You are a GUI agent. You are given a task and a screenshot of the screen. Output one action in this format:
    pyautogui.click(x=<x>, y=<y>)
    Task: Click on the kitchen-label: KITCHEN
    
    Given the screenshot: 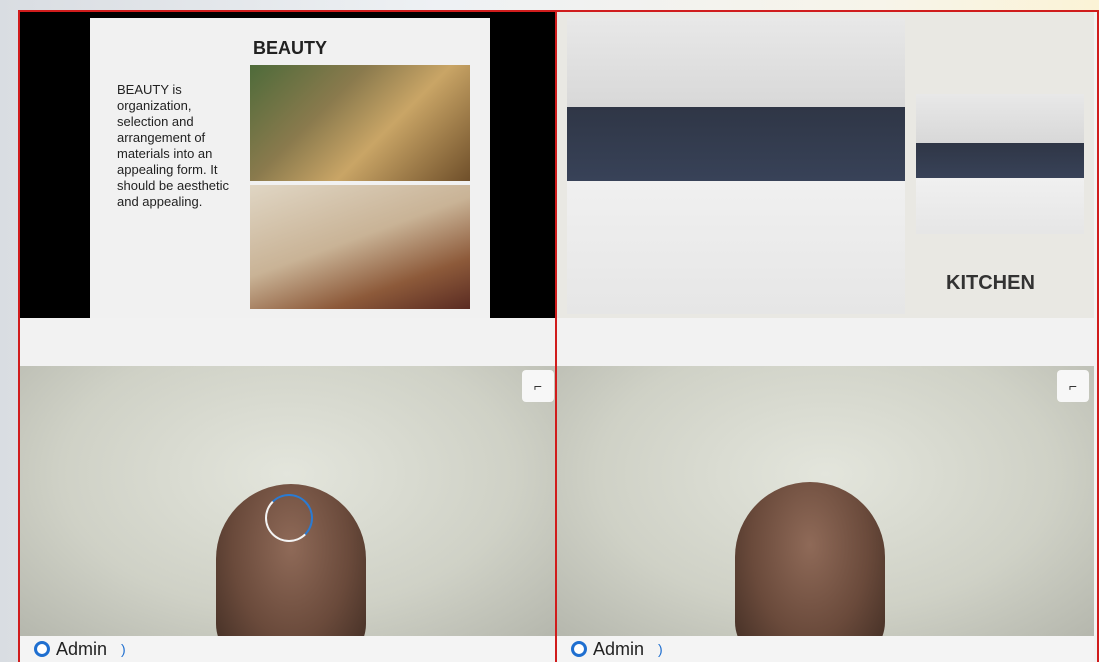 What is the action you would take?
    pyautogui.click(x=990, y=283)
    